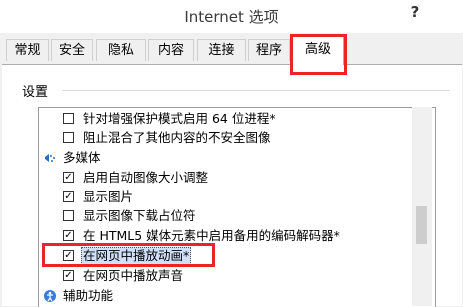 This screenshot has height=307, width=463. I want to click on settings-section-label: 设置, so click(35, 92).